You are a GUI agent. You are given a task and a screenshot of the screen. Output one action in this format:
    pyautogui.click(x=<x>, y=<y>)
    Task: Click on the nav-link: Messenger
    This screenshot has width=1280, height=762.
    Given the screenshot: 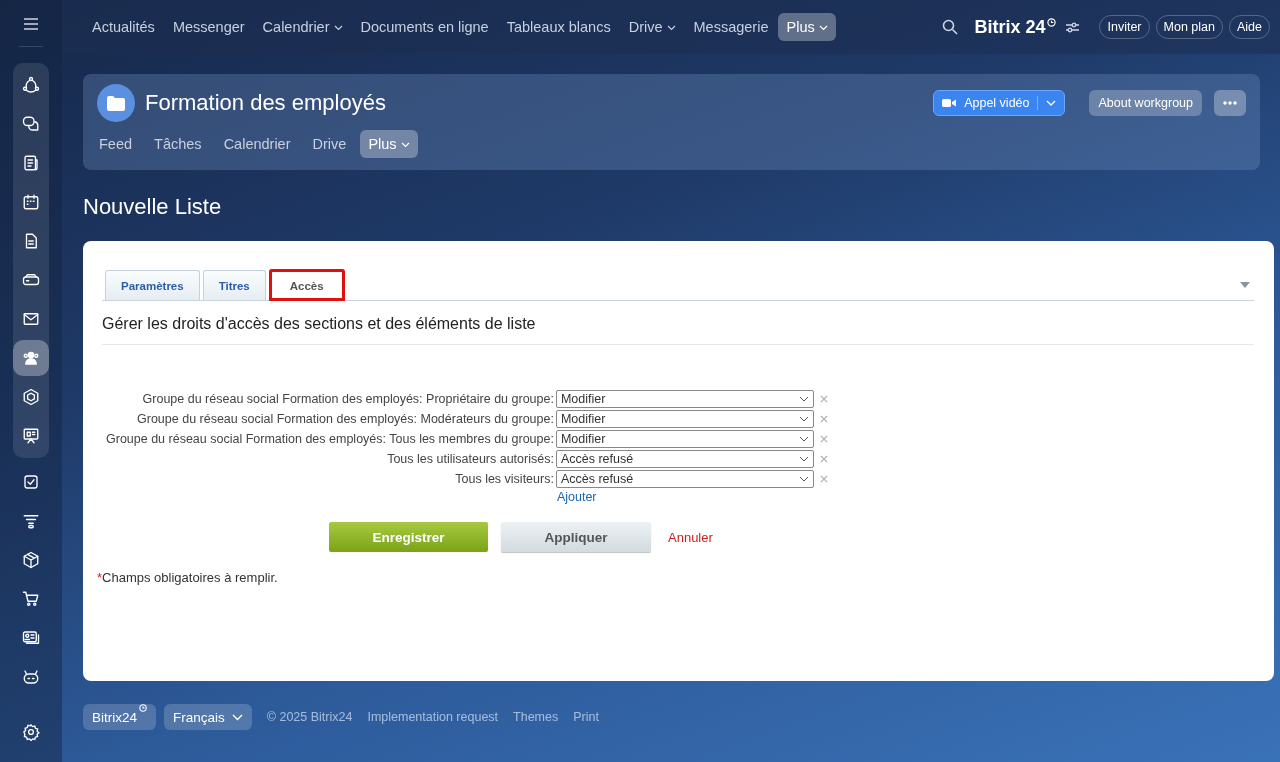 What is the action you would take?
    pyautogui.click(x=208, y=27)
    